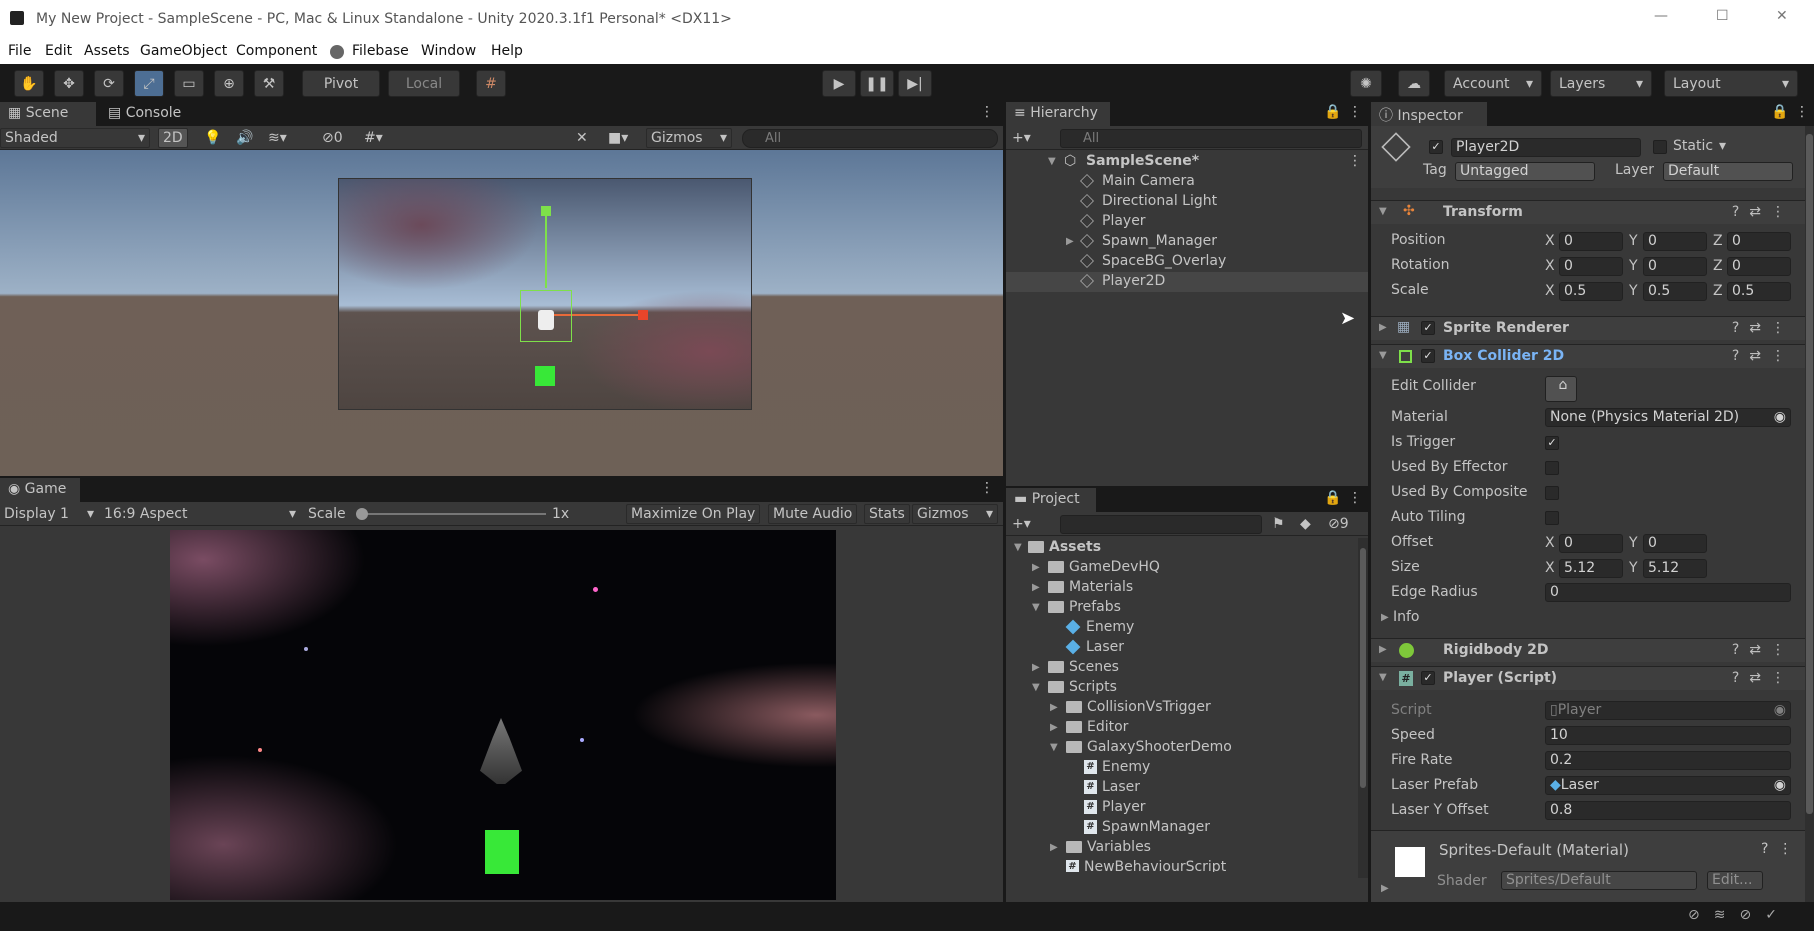 The image size is (1814, 931). I want to click on laser-prefab-field: ◆Laser ◉, so click(1668, 785).